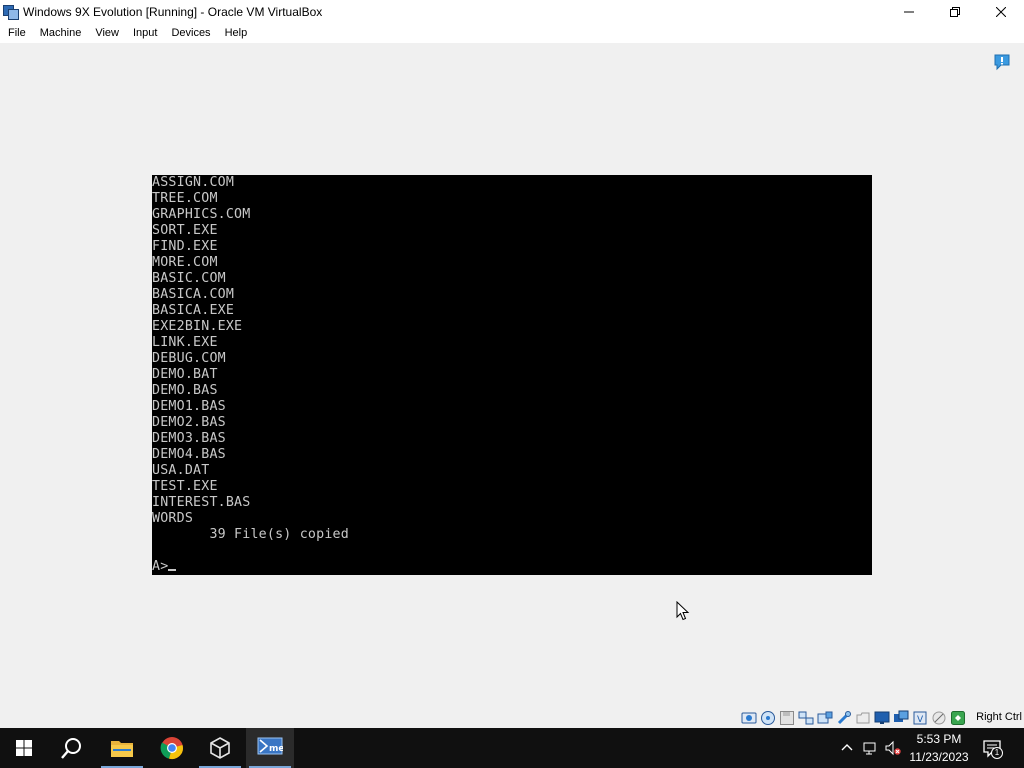 This screenshot has height=768, width=1024. I want to click on action-center-button: 1, so click(993, 749).